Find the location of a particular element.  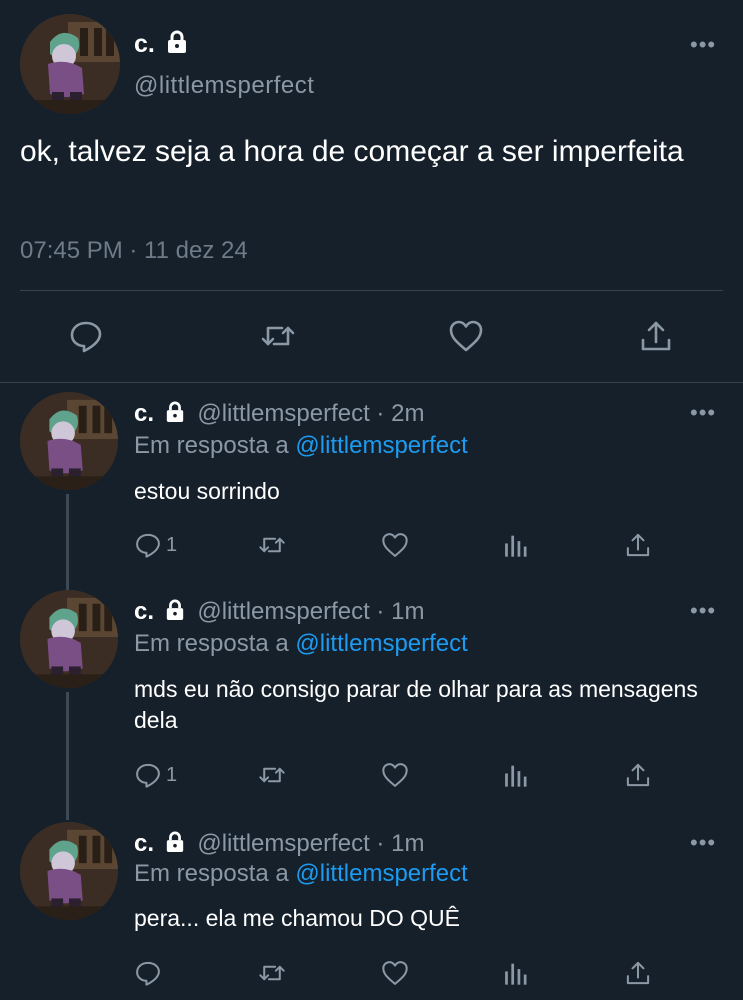

handle: @littlemsperfect is located at coordinates (224, 86).